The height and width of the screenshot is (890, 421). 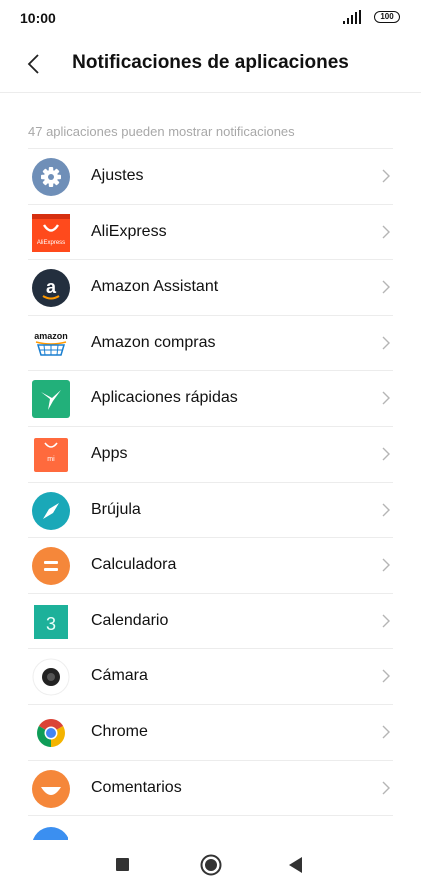 I want to click on battery-icon: 100, so click(x=387, y=17).